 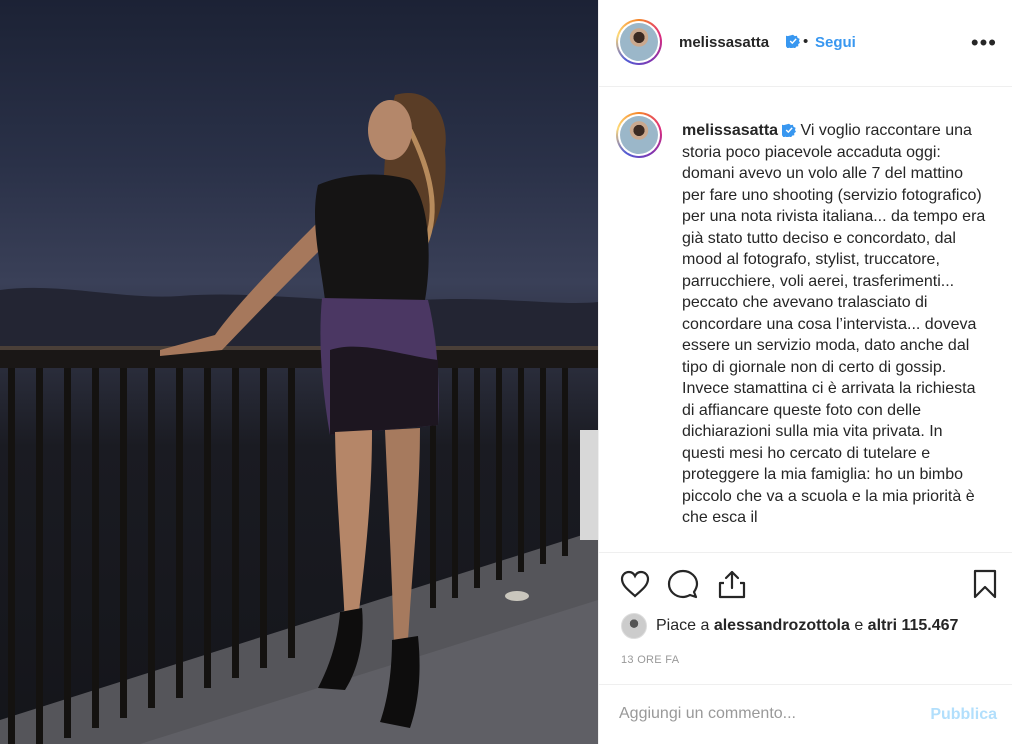 What do you see at coordinates (963, 715) in the screenshot?
I see `publish-button: Pubblica` at bounding box center [963, 715].